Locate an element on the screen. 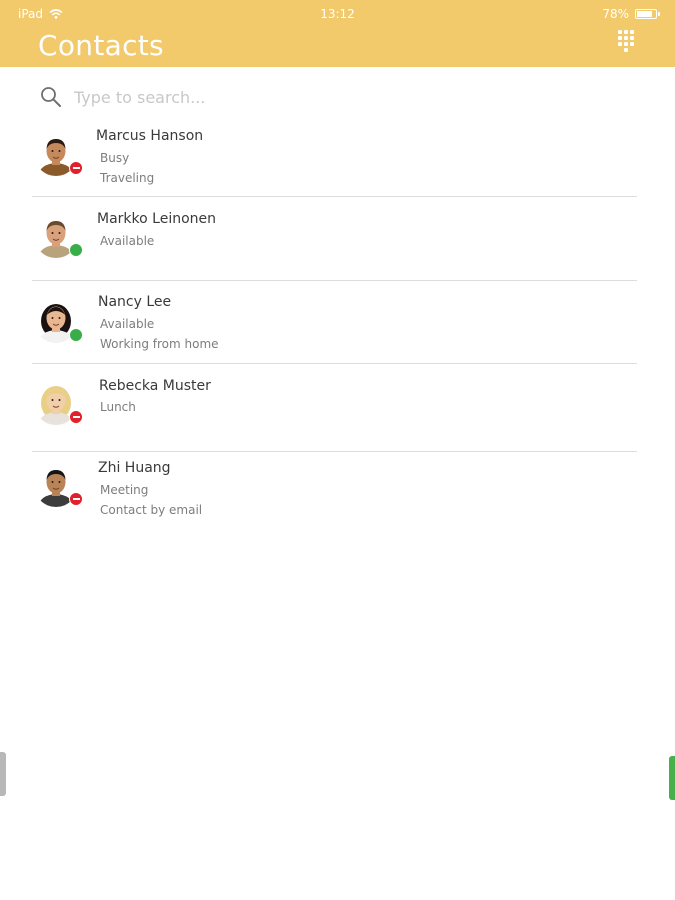 The height and width of the screenshot is (900, 675). search-input is located at coordinates (224, 97).